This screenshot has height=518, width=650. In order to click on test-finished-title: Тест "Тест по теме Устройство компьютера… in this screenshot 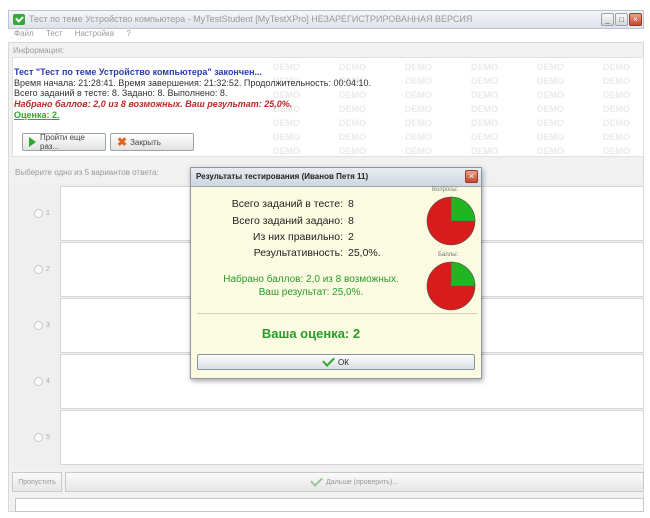, I will do `click(138, 72)`.